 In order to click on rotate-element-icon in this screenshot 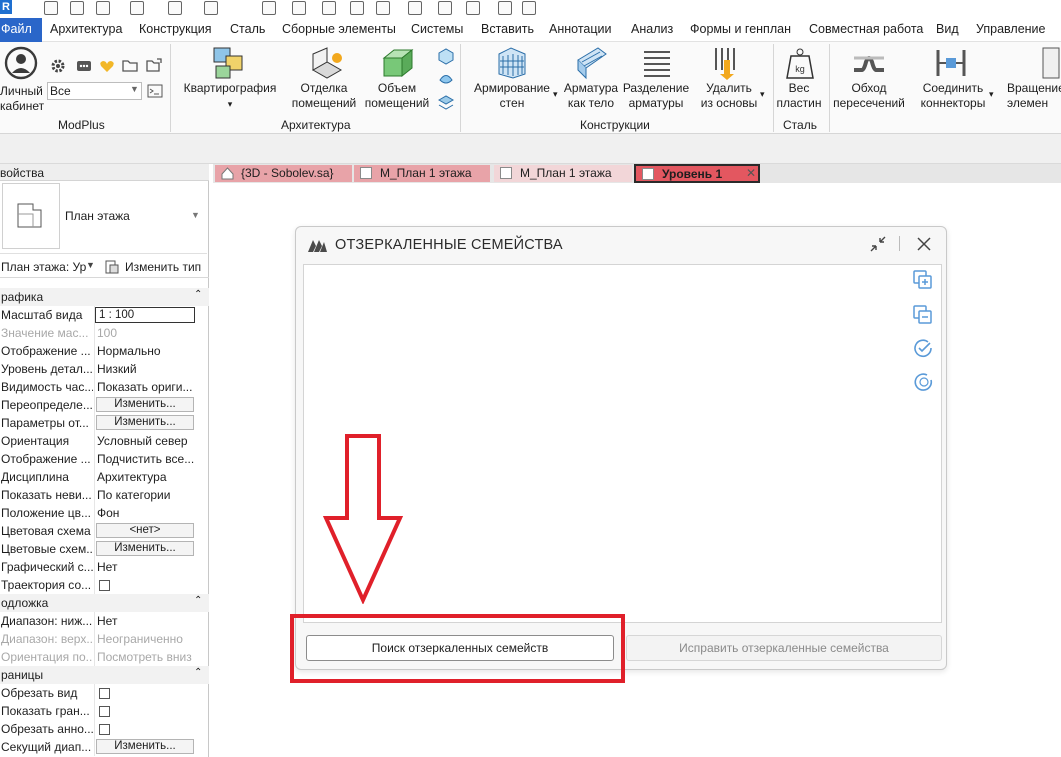, I will do `click(1050, 63)`.